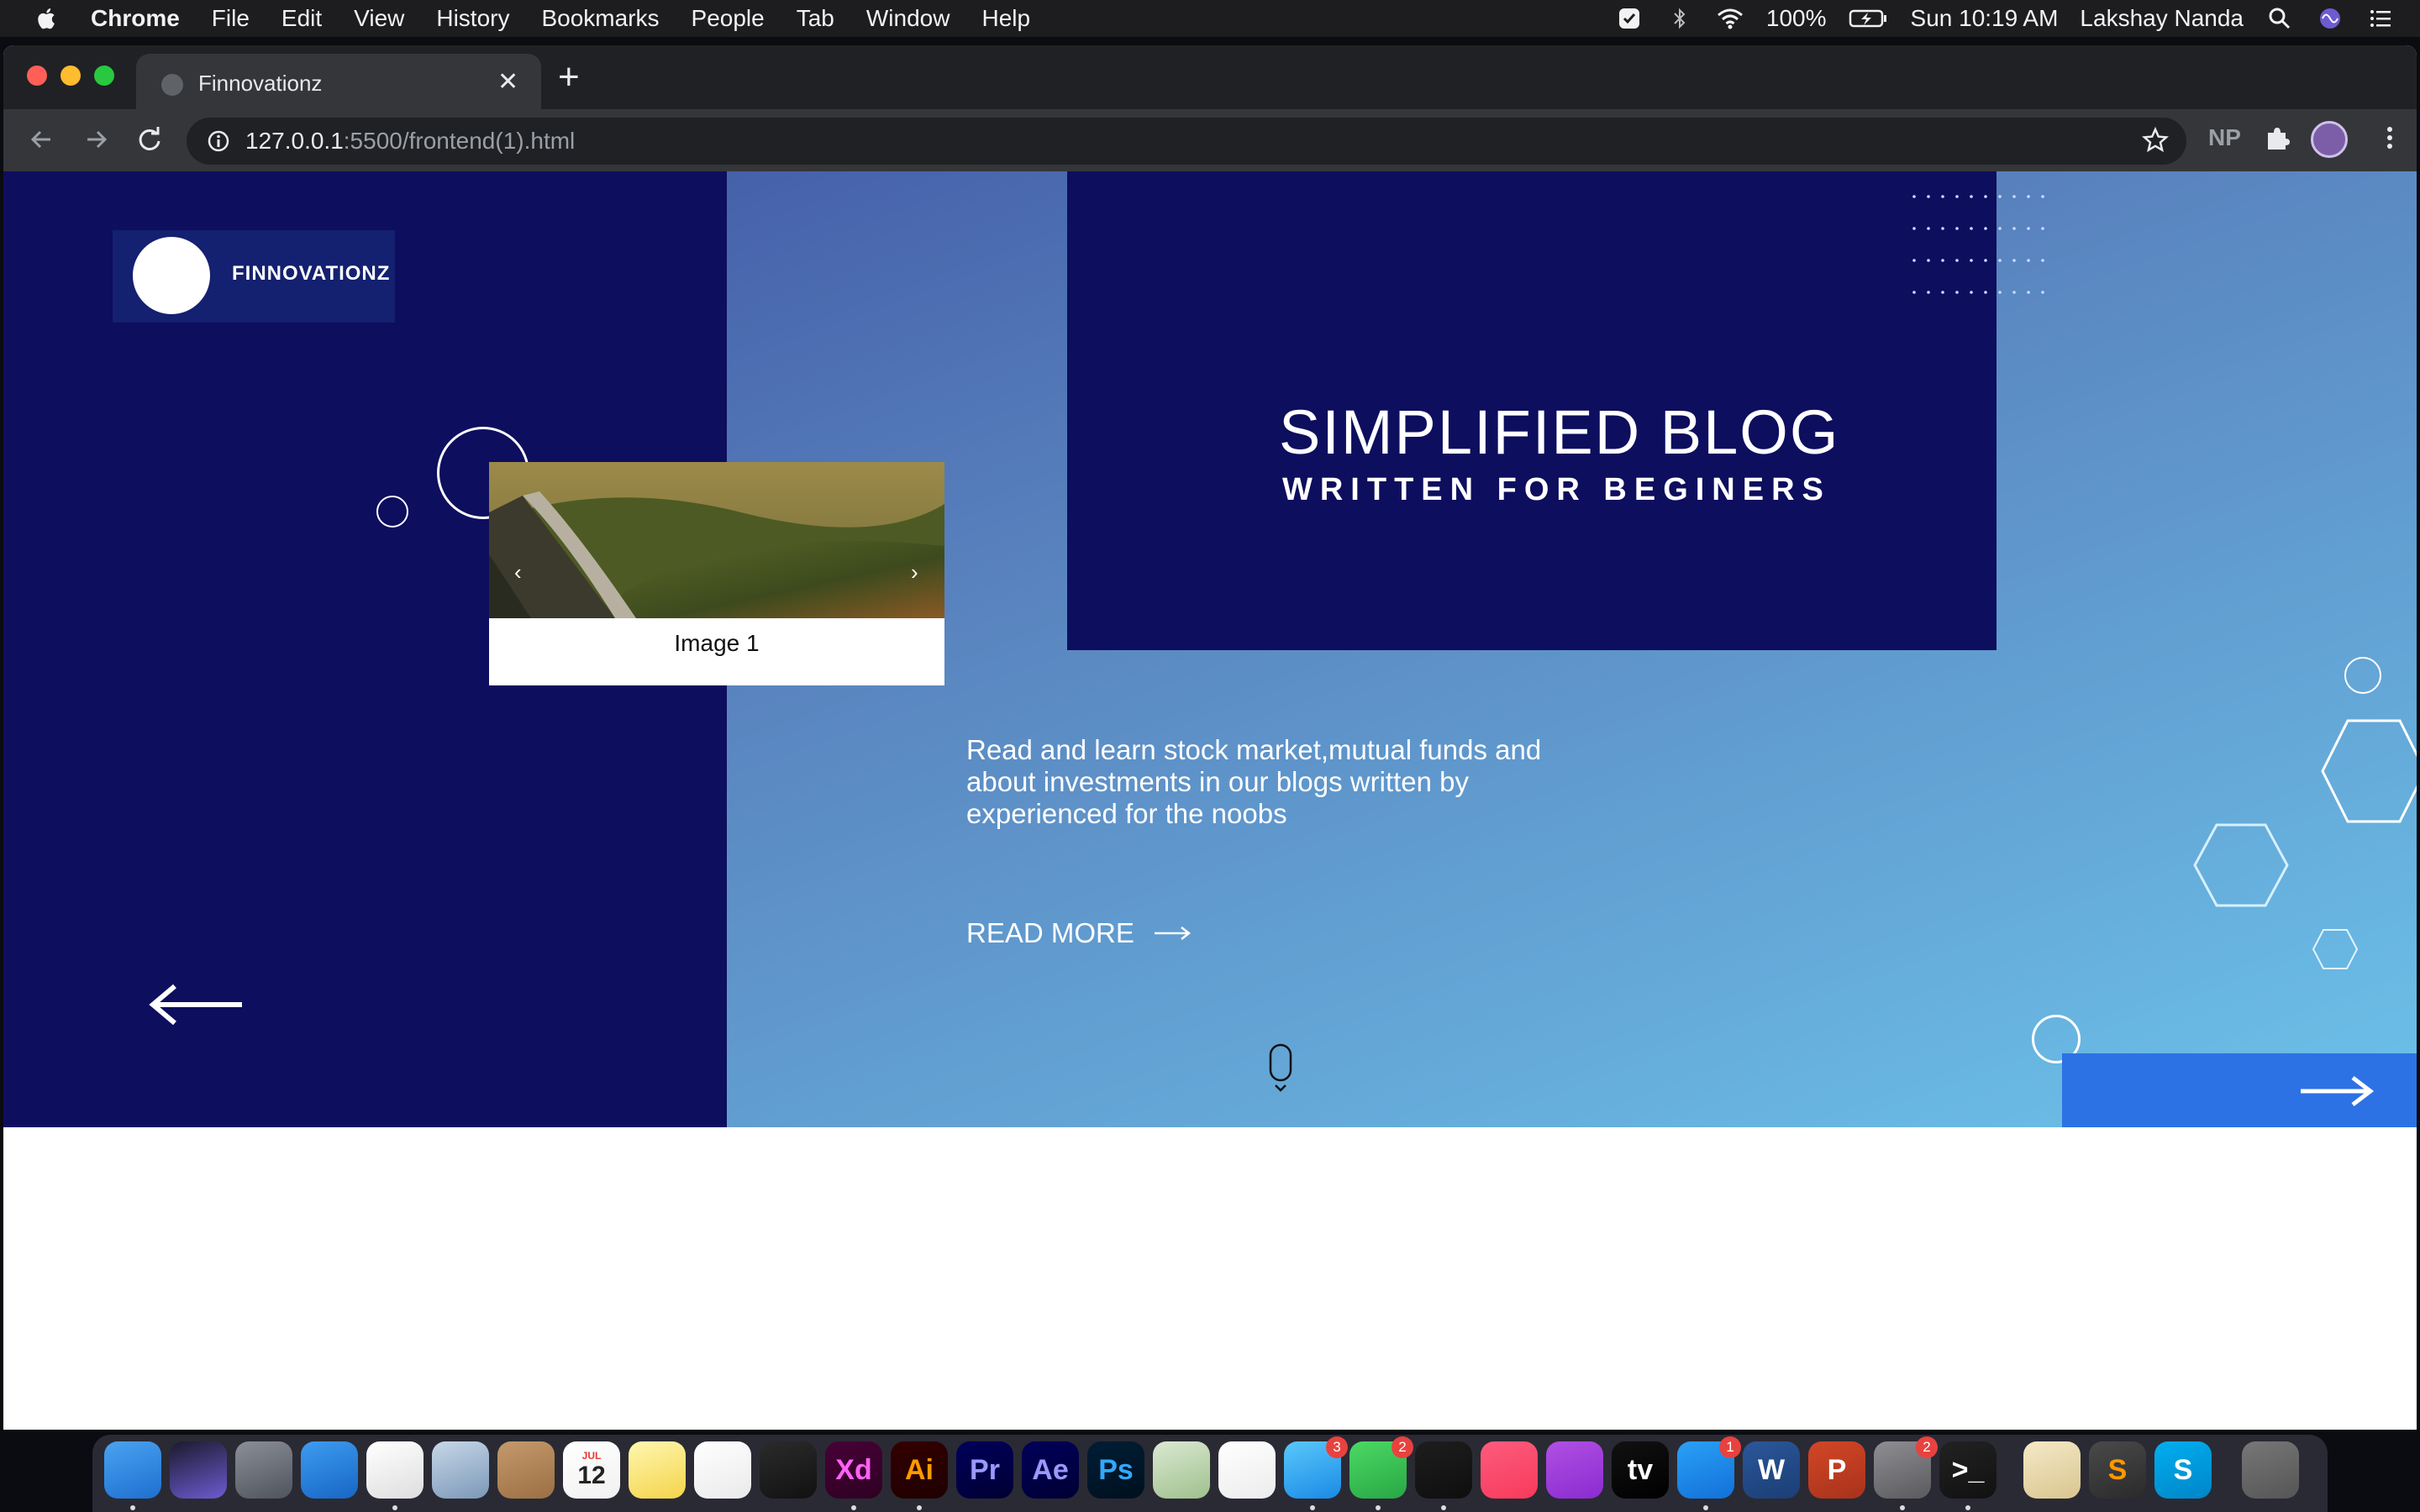 Image resolution: width=2420 pixels, height=1512 pixels. I want to click on menu-window: Window, so click(908, 18).